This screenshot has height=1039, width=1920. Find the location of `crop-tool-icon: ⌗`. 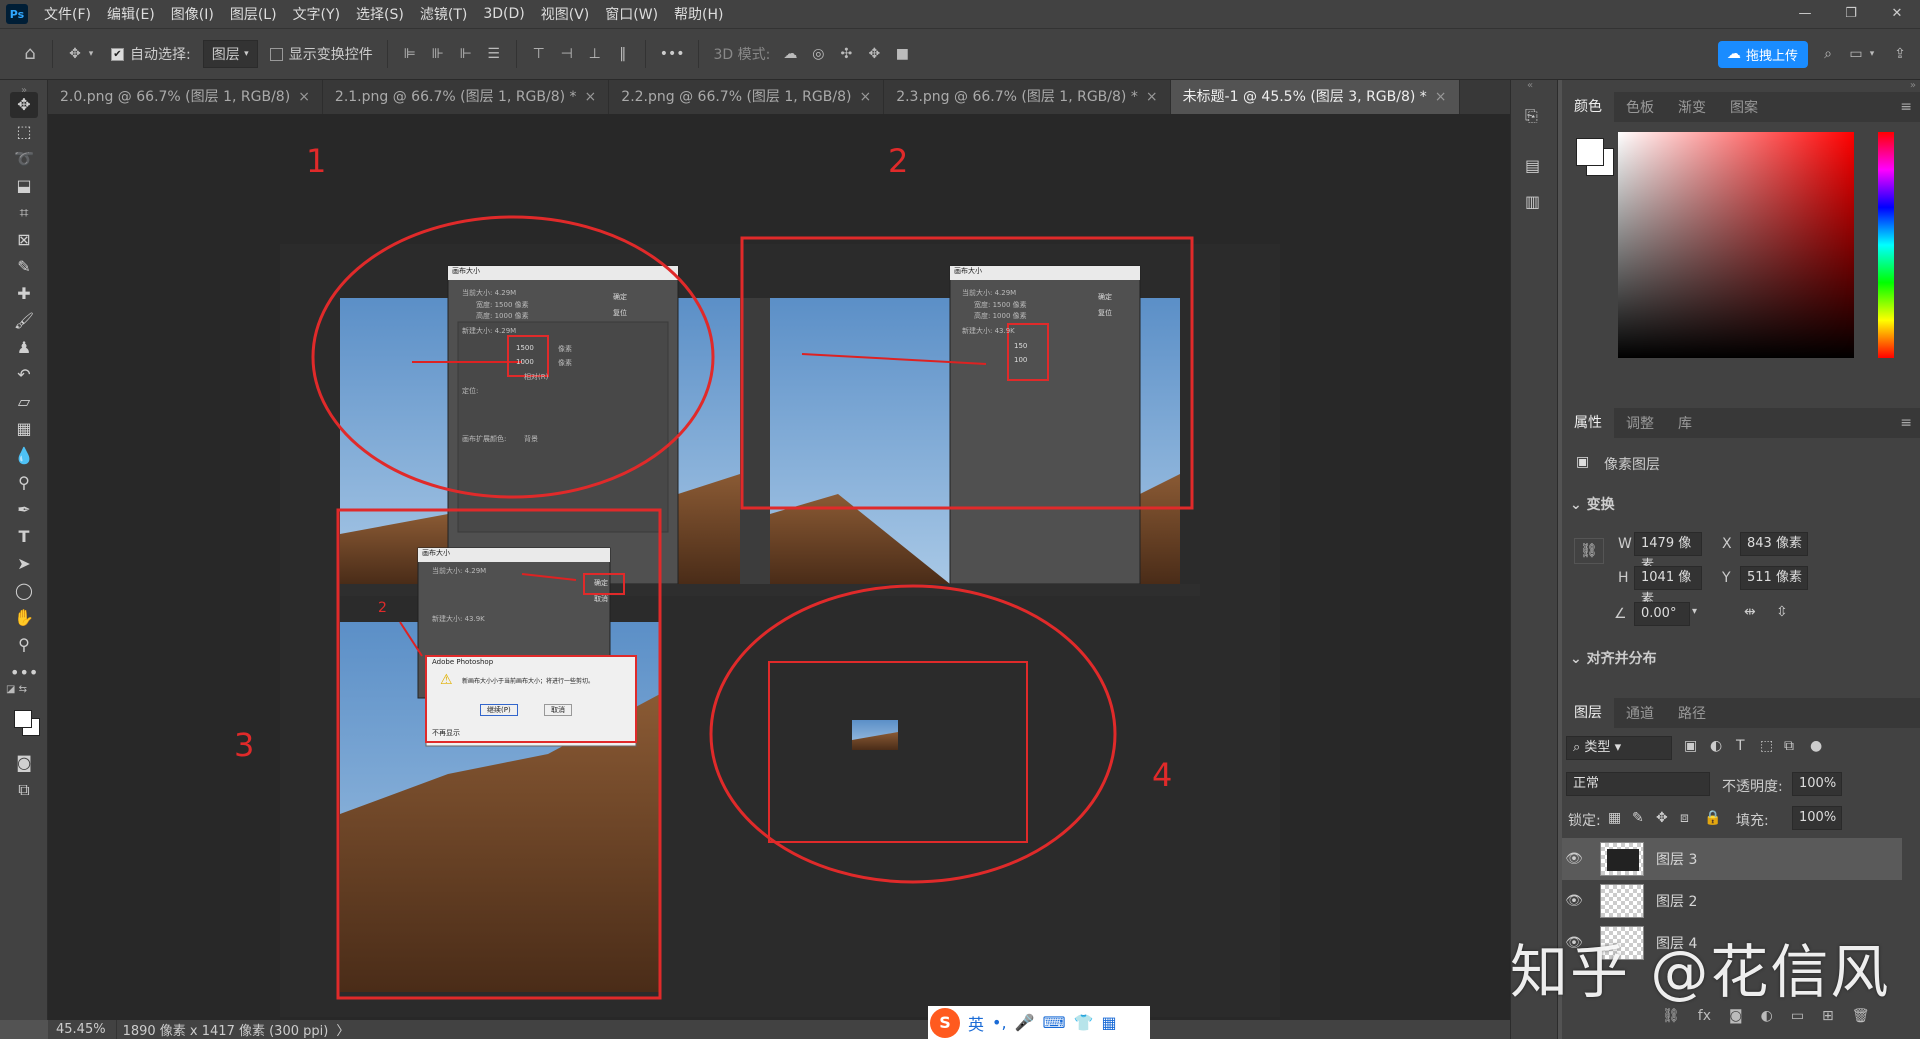

crop-tool-icon: ⌗ is located at coordinates (24, 213).